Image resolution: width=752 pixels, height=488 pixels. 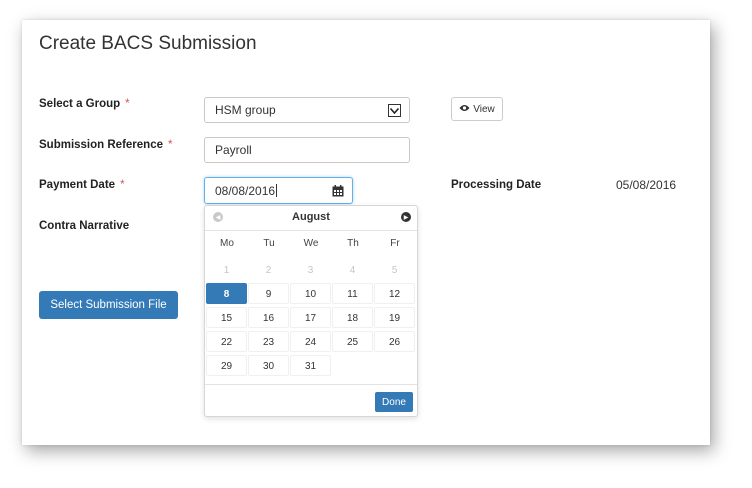 I want to click on calendar-day: 31, so click(x=310, y=365).